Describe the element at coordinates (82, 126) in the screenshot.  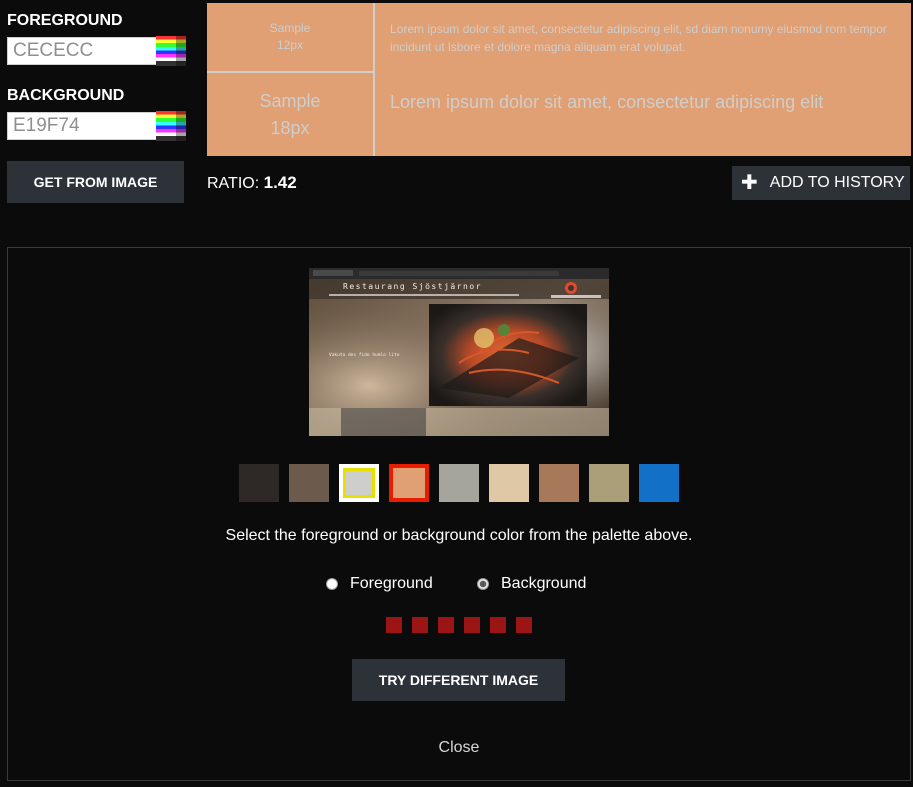
I see `background-hex-input: E19F74` at that location.